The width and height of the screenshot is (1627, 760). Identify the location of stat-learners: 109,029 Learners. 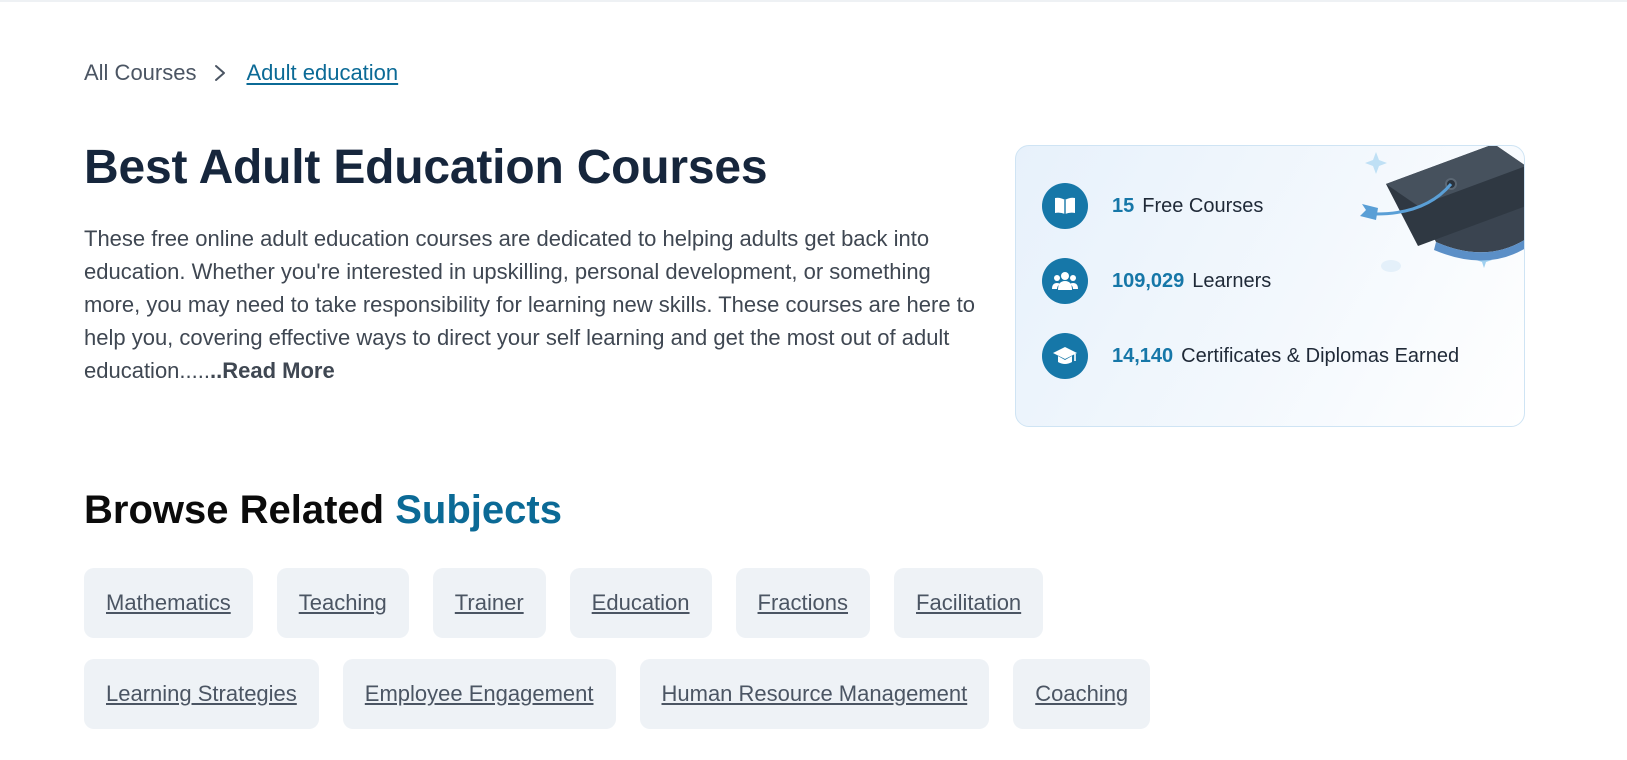
(1156, 281).